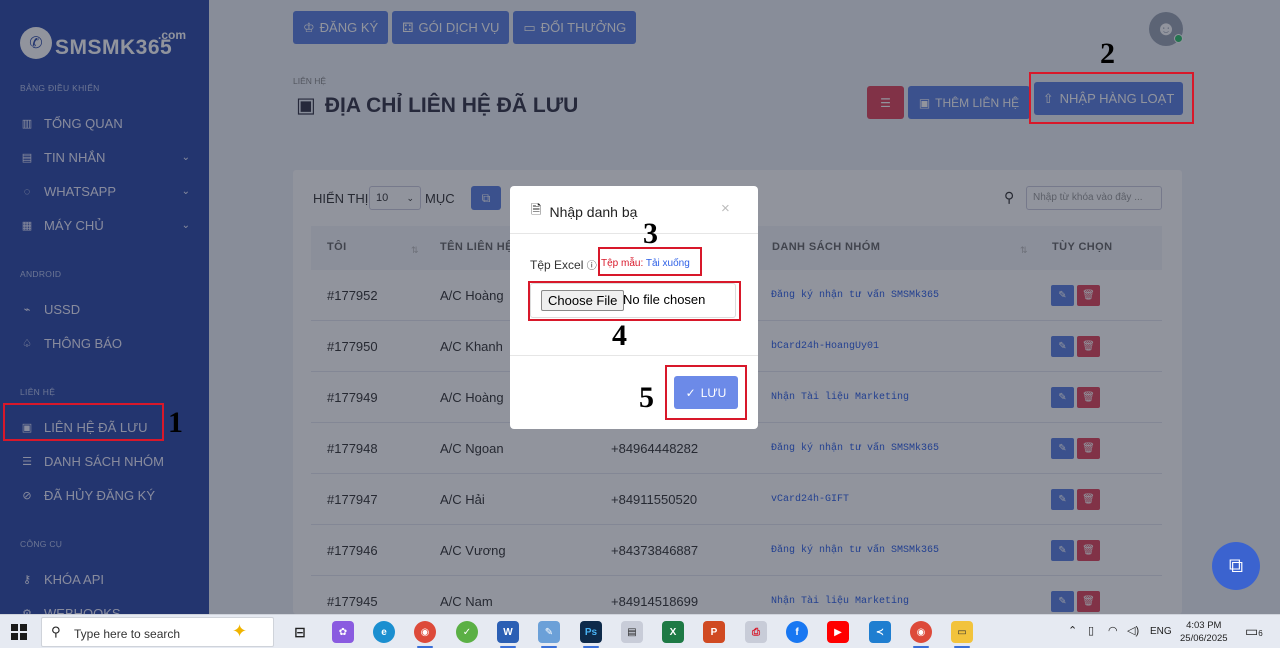 The height and width of the screenshot is (648, 1280). Describe the element at coordinates (1254, 631) in the screenshot. I see `notification-icon: ▭6` at that location.